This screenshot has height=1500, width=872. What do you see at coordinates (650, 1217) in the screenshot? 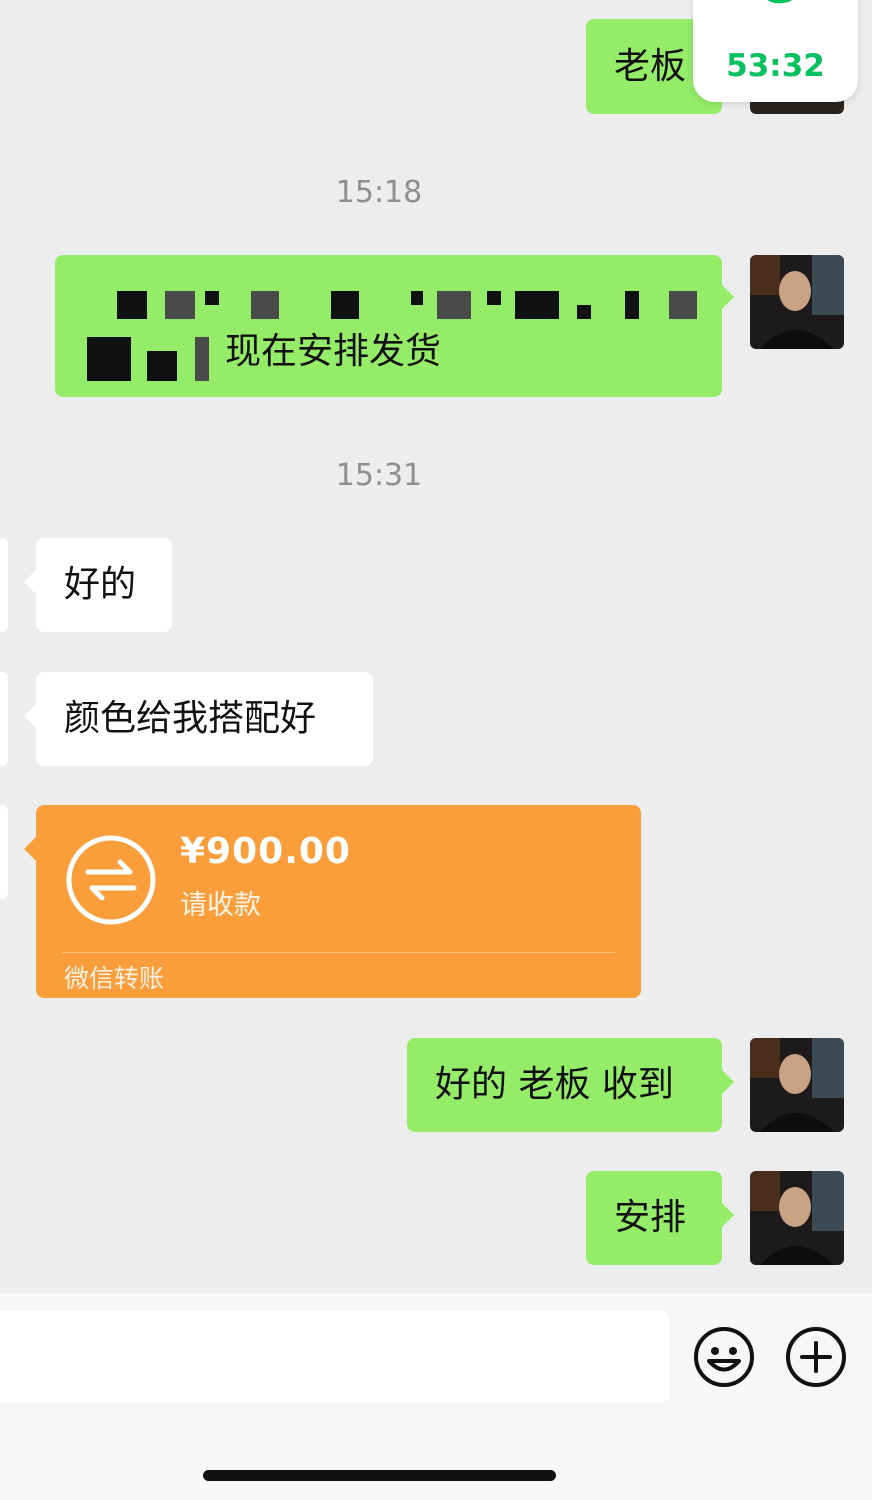
I see `message-text: 安排` at bounding box center [650, 1217].